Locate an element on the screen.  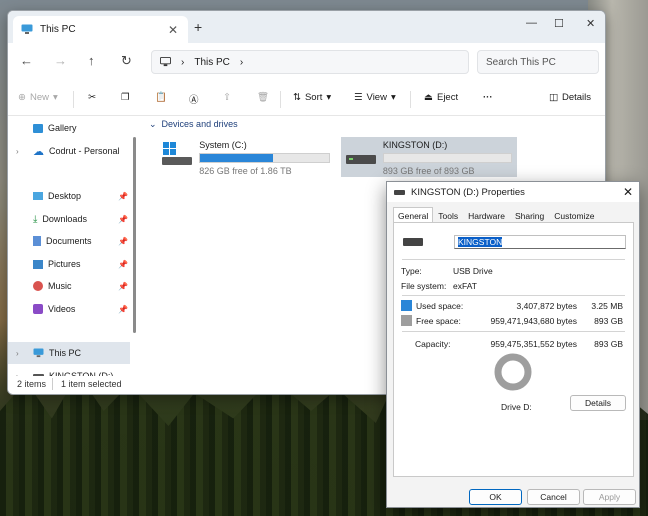
refresh-icon: ↻ is located at coordinates (126, 61).